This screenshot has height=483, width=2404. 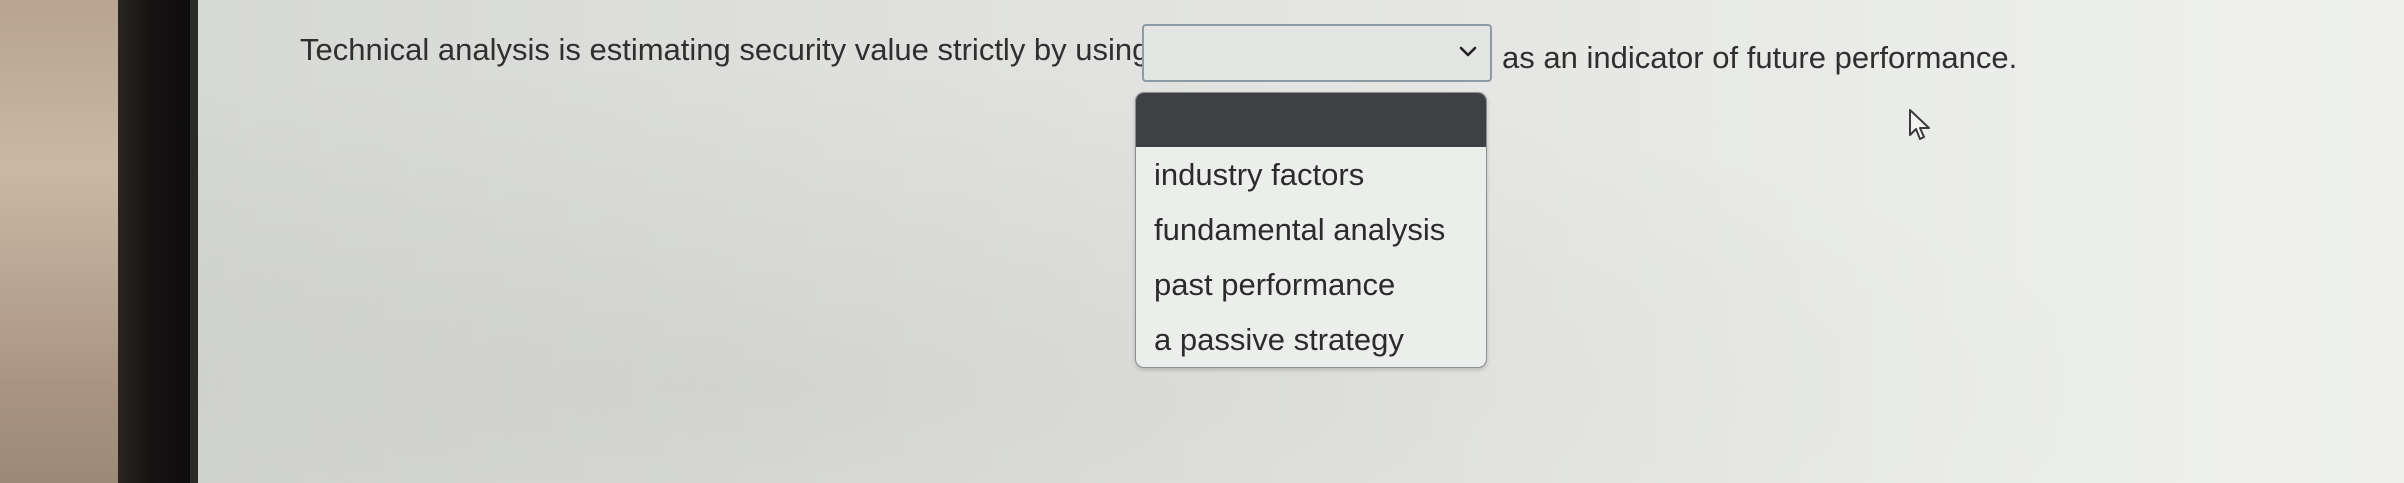 What do you see at coordinates (1919, 124) in the screenshot?
I see `mouse-pointer-icon` at bounding box center [1919, 124].